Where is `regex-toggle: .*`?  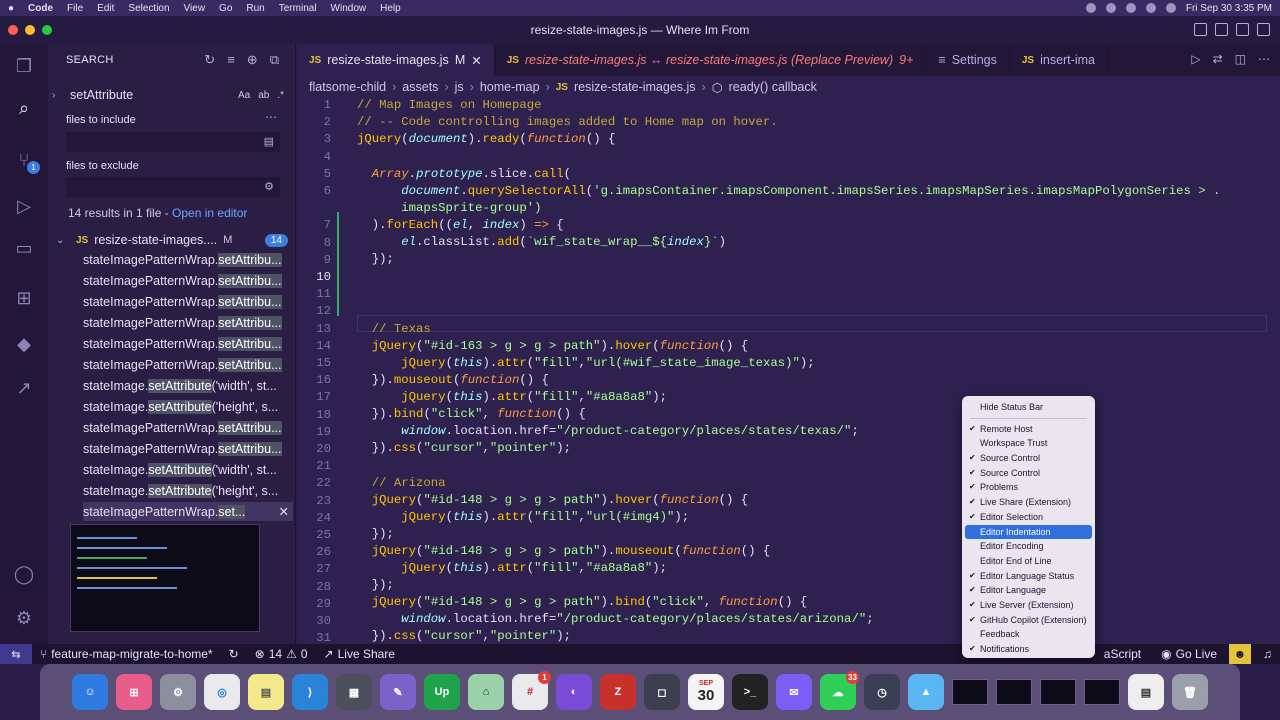
regex-toggle: .* is located at coordinates (280, 95).